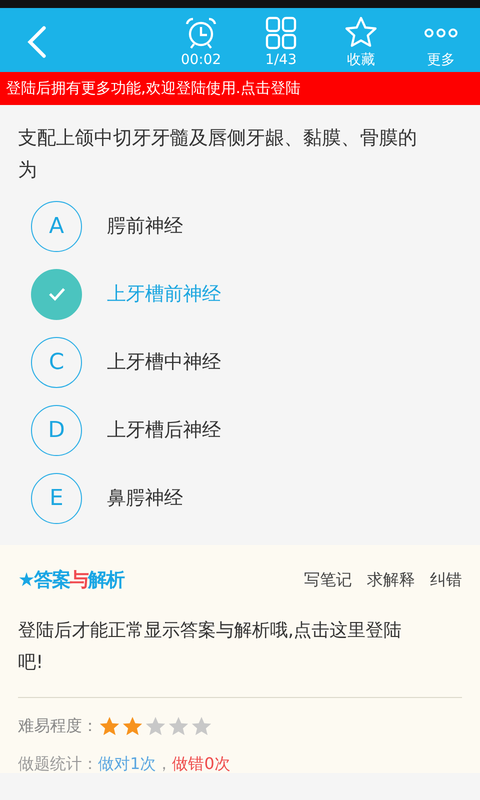 This screenshot has width=480, height=800. I want to click on answer-option: E 鼻腭神经, so click(240, 498).